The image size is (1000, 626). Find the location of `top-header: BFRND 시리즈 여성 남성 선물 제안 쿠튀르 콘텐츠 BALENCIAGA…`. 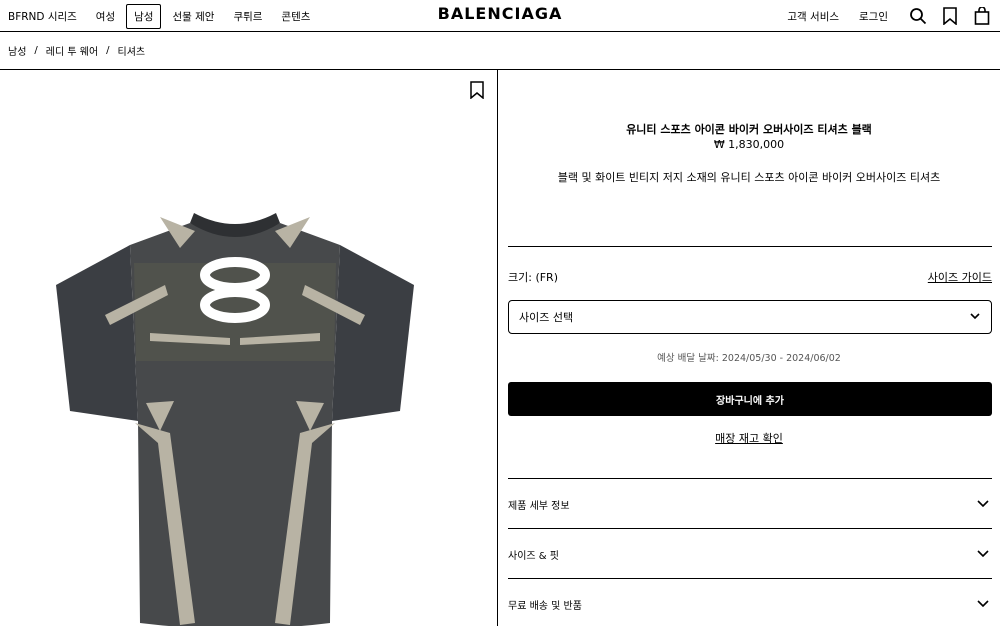

top-header: BFRND 시리즈 여성 남성 선물 제안 쿠튀르 콘텐츠 BALENCIAGA… is located at coordinates (500, 16).